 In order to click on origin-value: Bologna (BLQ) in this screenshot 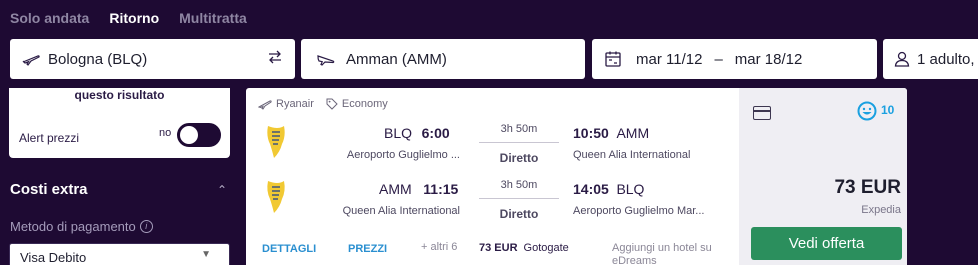, I will do `click(98, 59)`.